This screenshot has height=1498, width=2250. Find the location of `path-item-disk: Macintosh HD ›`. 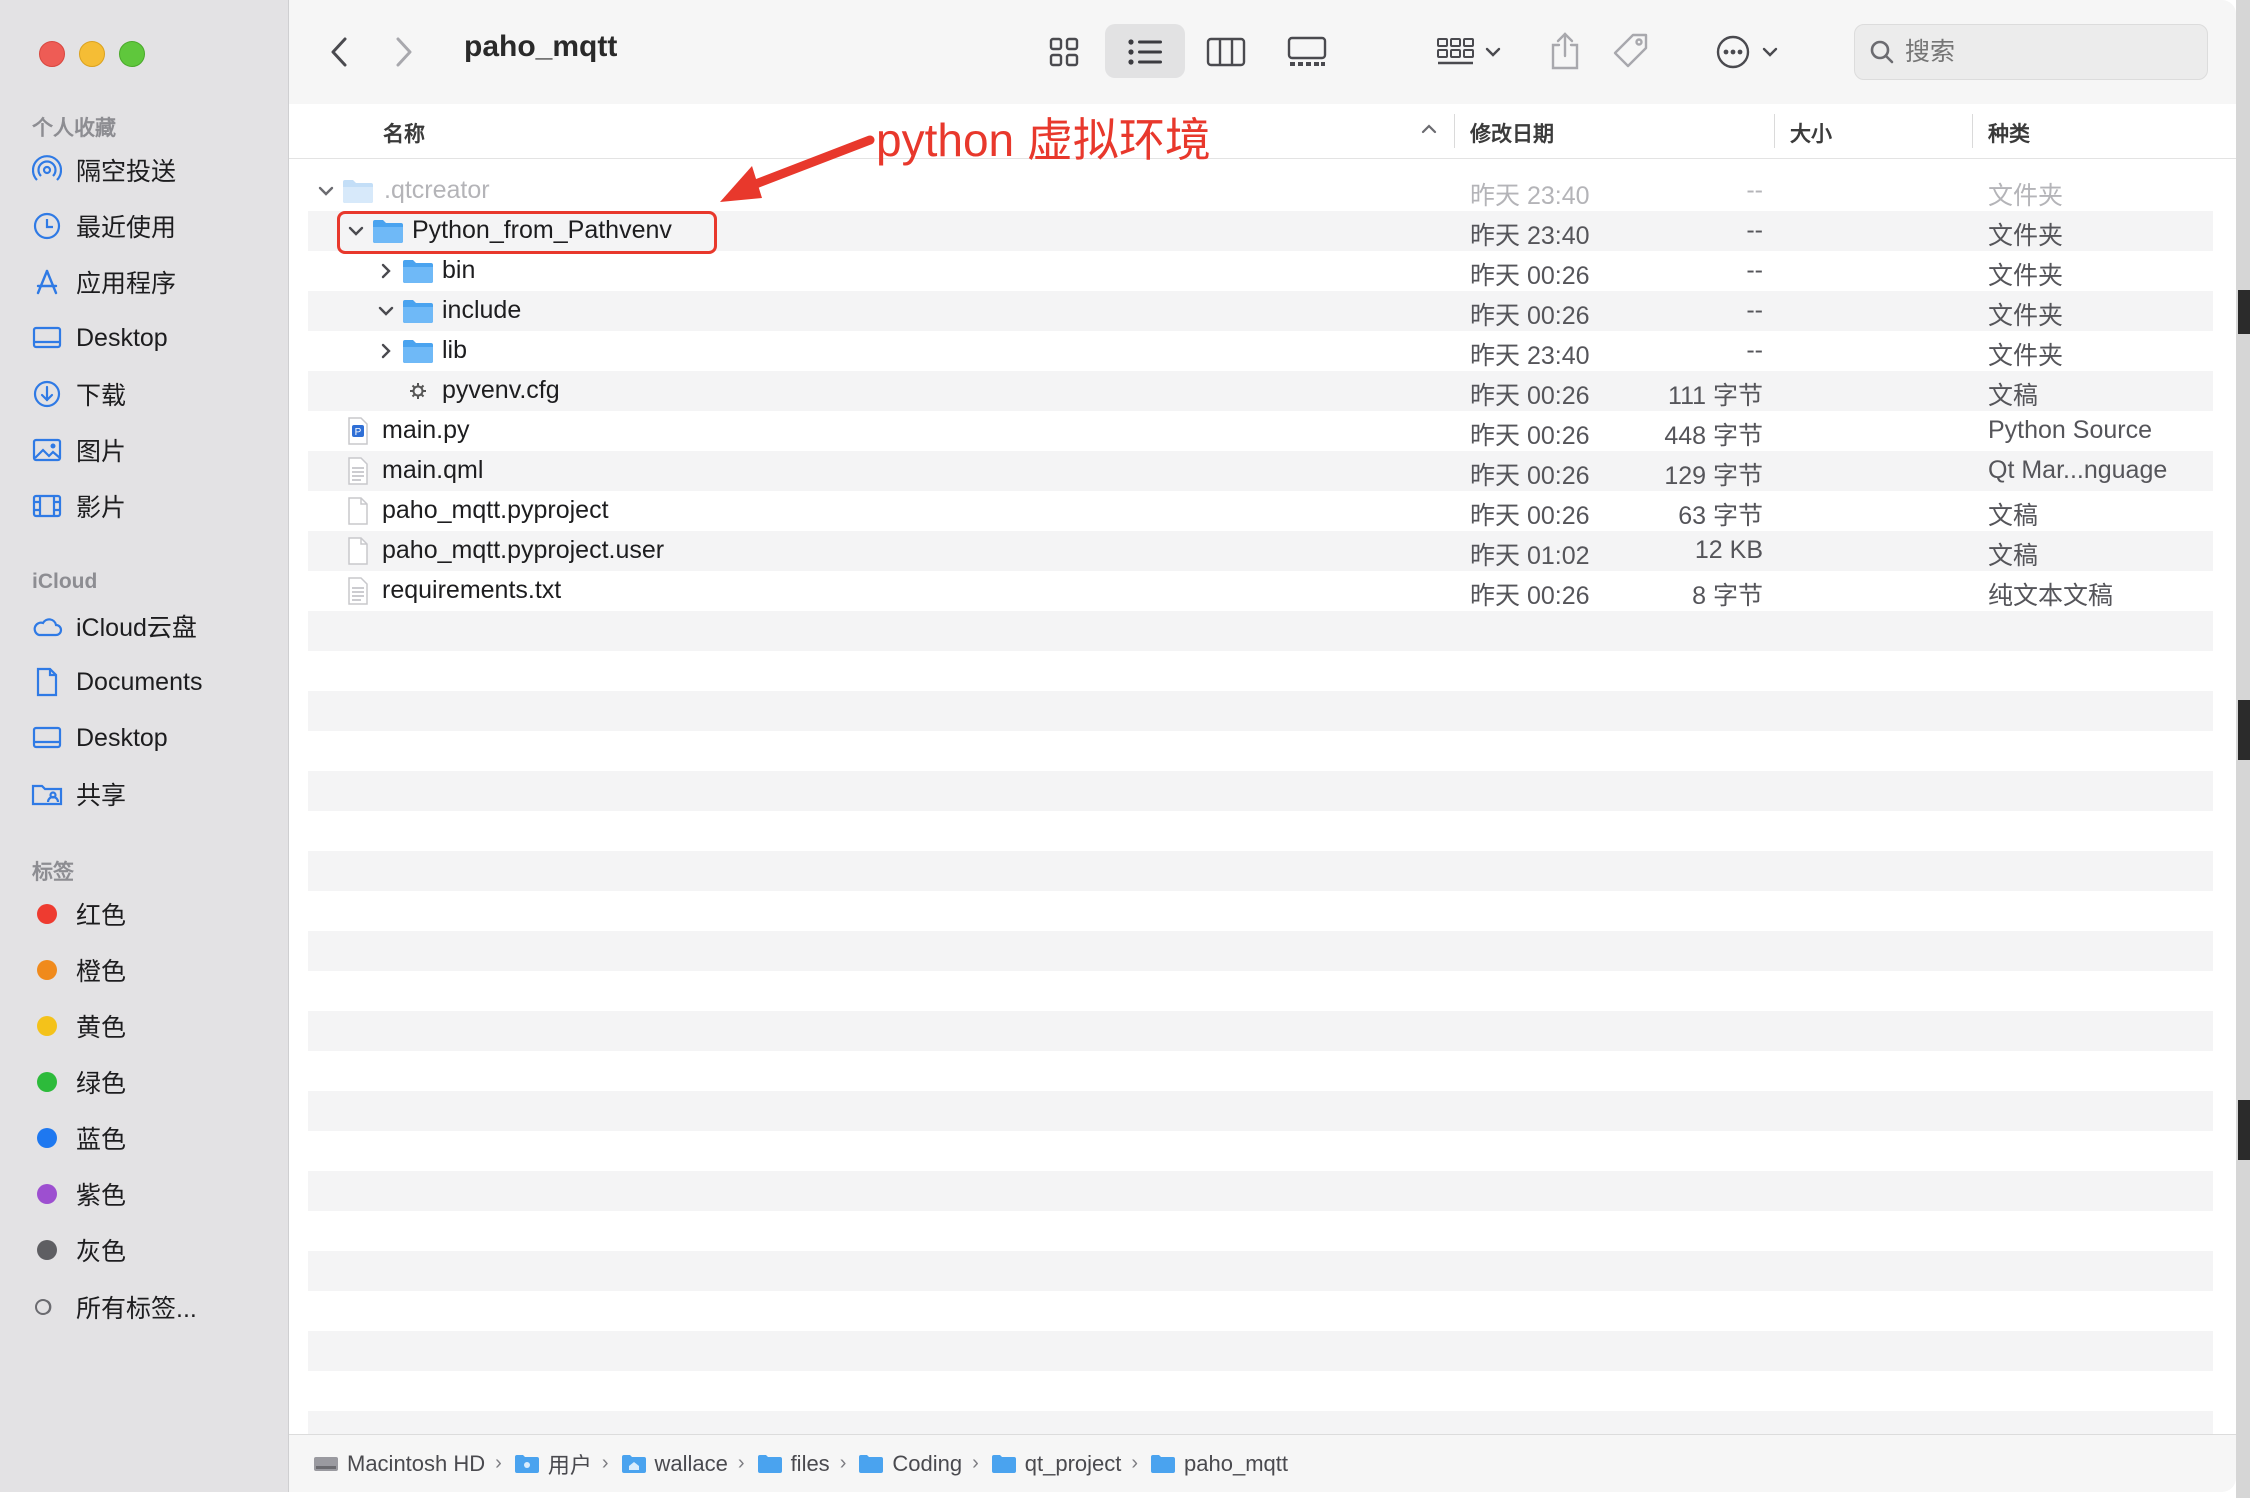

path-item-disk: Macintosh HD › is located at coordinates (413, 1464).